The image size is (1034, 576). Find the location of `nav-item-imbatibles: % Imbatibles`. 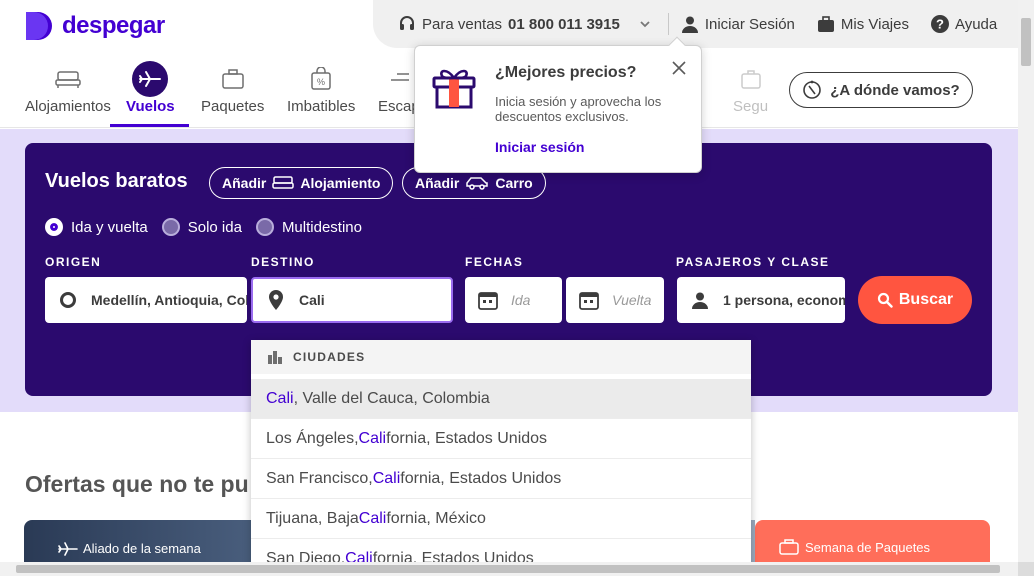

nav-item-imbatibles: % Imbatibles is located at coordinates (321, 88).